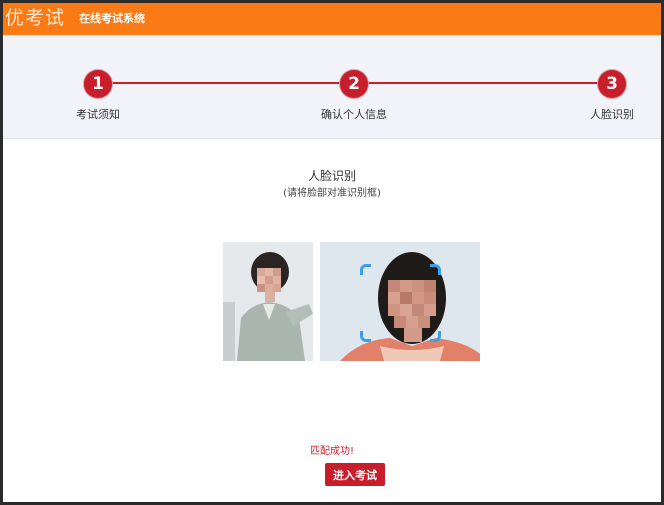  Describe the element at coordinates (332, 193) in the screenshot. I see `face-check-hint: (请将脸部对准识别框)` at that location.